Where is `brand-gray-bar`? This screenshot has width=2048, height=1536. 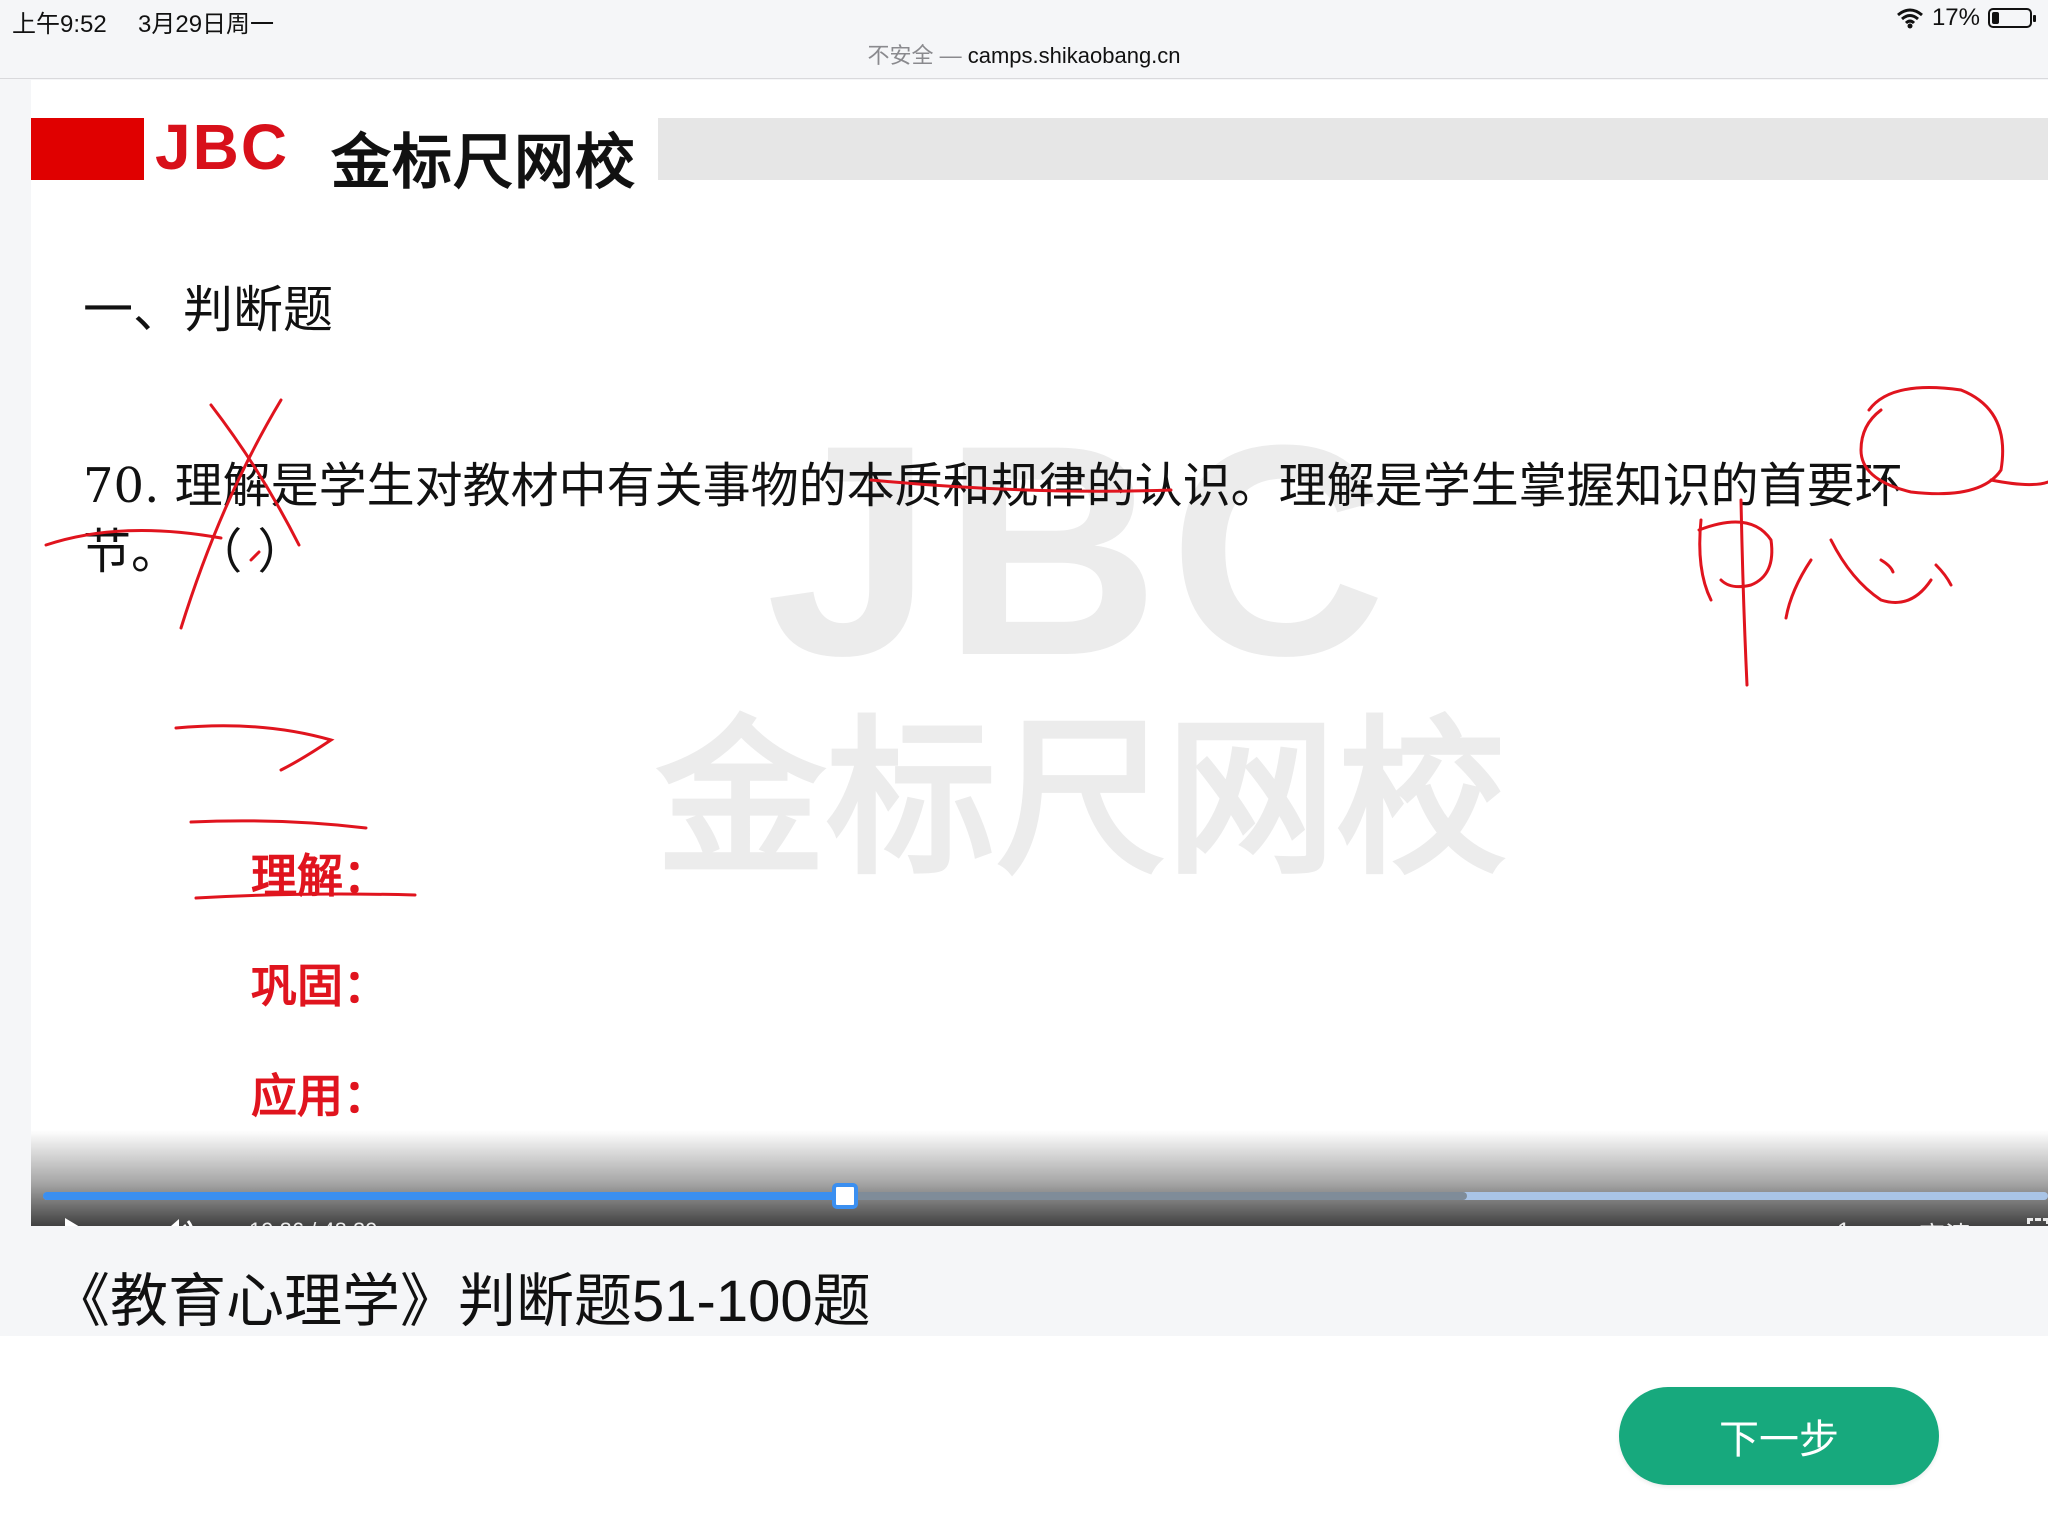 brand-gray-bar is located at coordinates (1353, 149).